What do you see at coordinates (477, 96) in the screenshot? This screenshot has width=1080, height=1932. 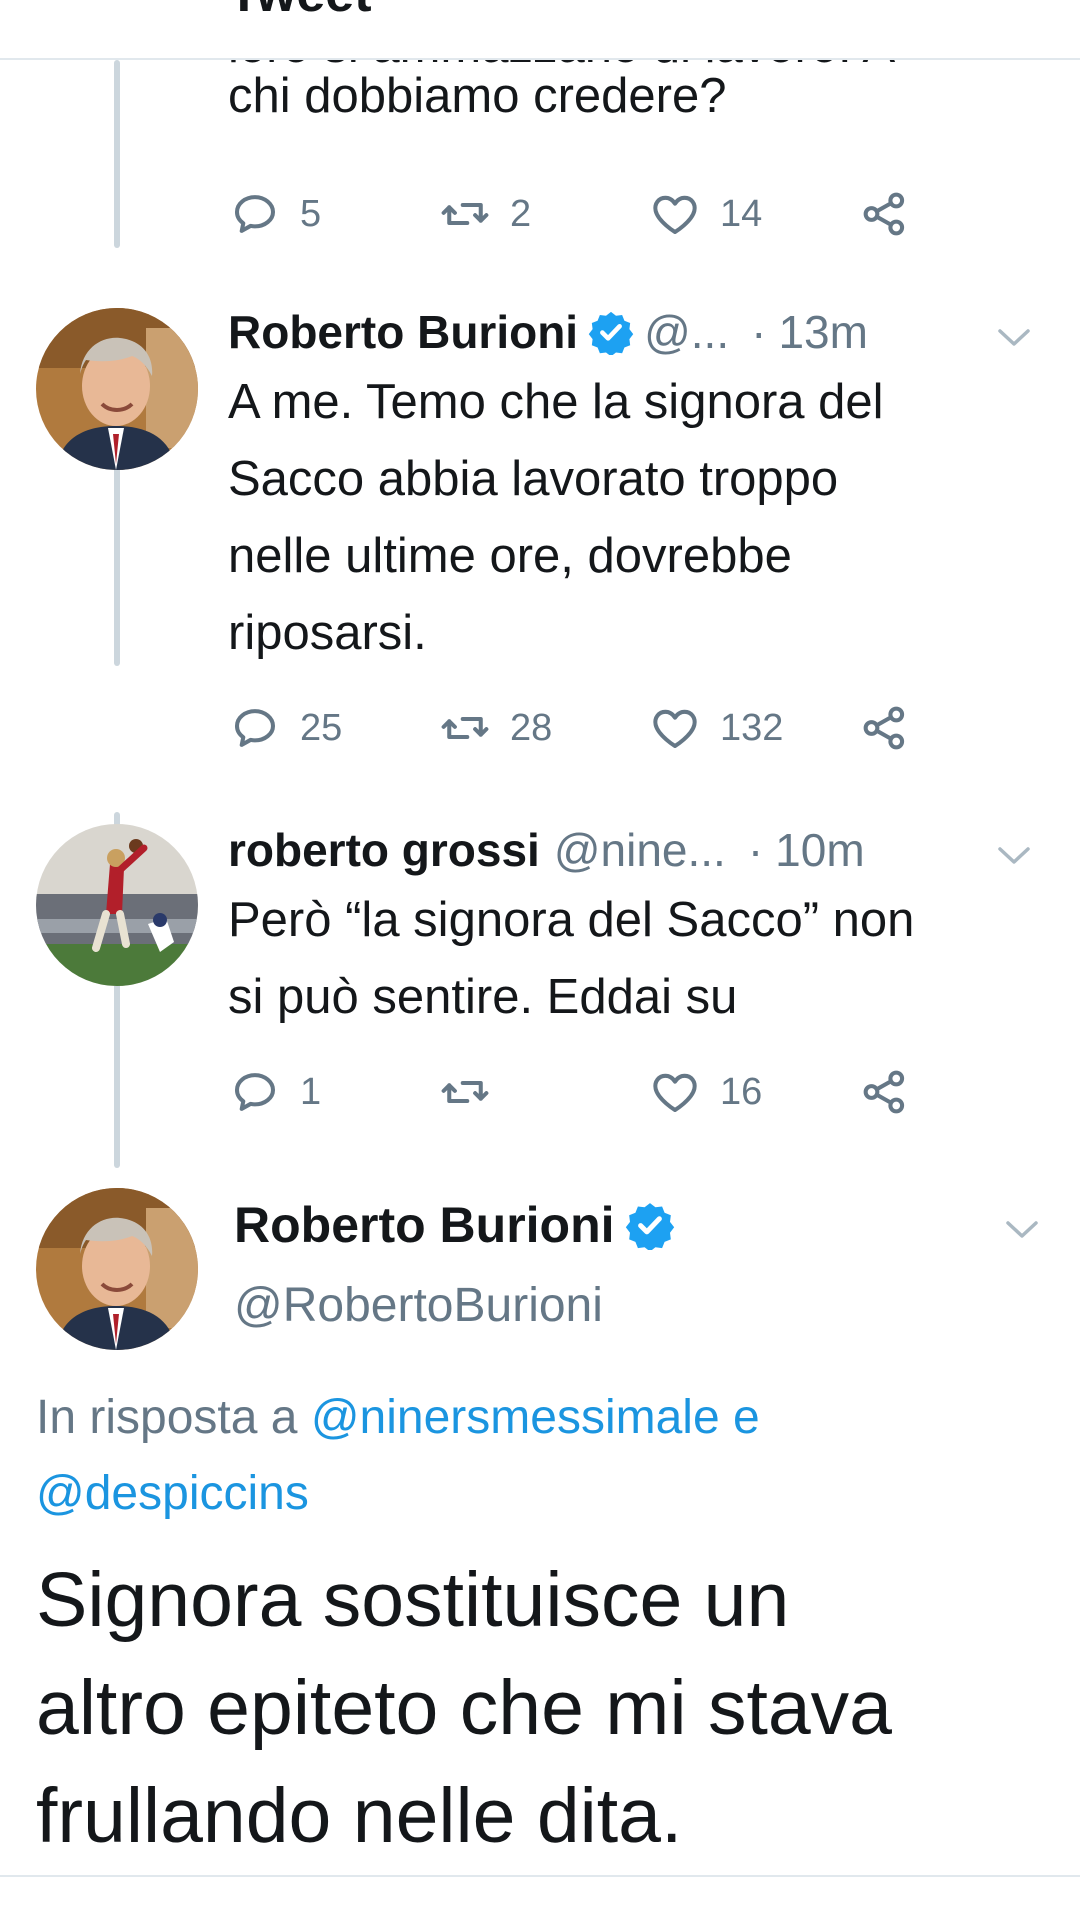 I see `context-tweet-text: chi dobbiamo credere?` at bounding box center [477, 96].